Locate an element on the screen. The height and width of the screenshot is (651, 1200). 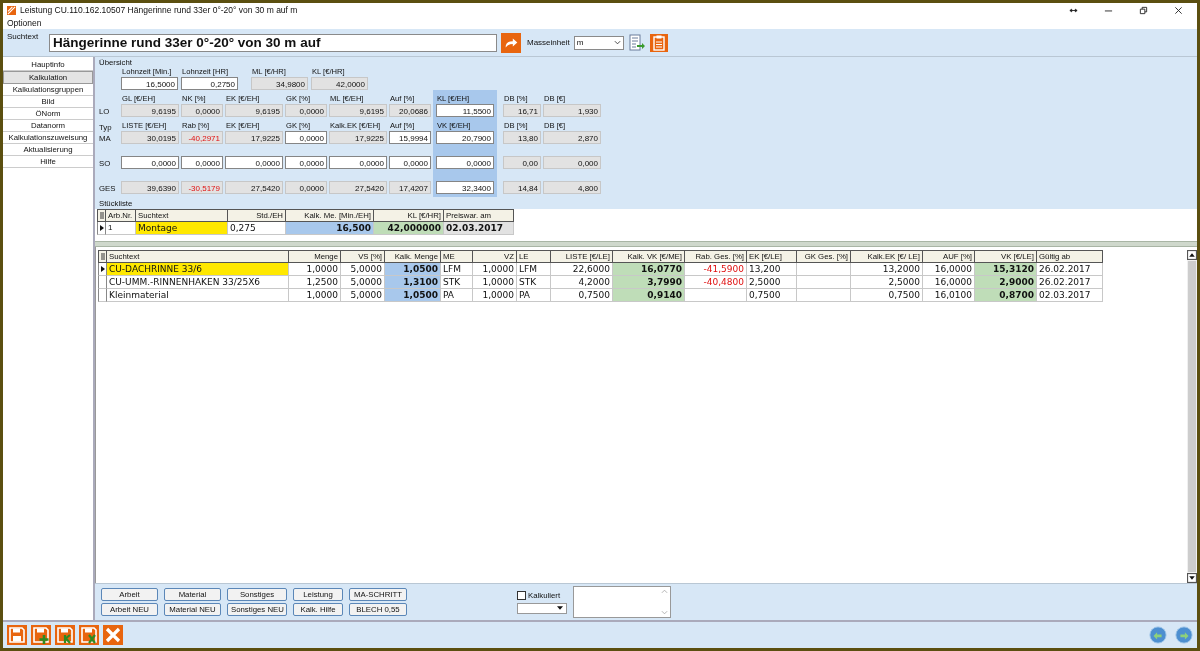
table-cell: 1,3100 is located at coordinates (413, 282).